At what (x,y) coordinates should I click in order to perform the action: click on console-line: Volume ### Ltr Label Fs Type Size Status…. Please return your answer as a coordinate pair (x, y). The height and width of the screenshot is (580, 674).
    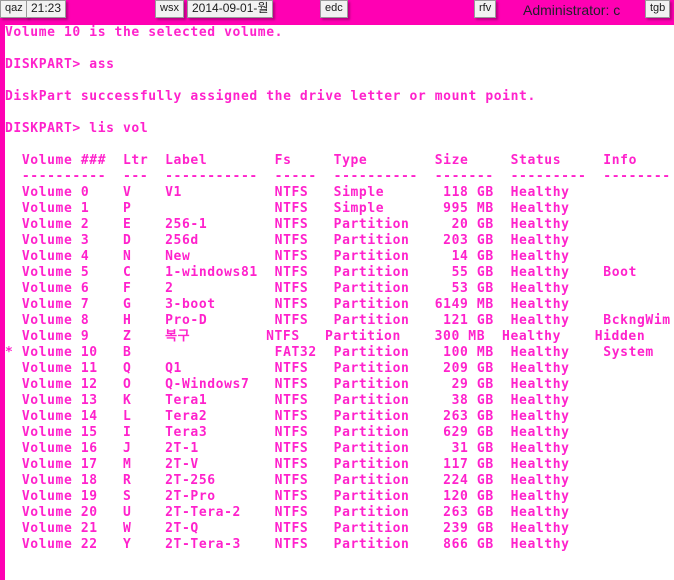
    Looking at the image, I should click on (321, 160).